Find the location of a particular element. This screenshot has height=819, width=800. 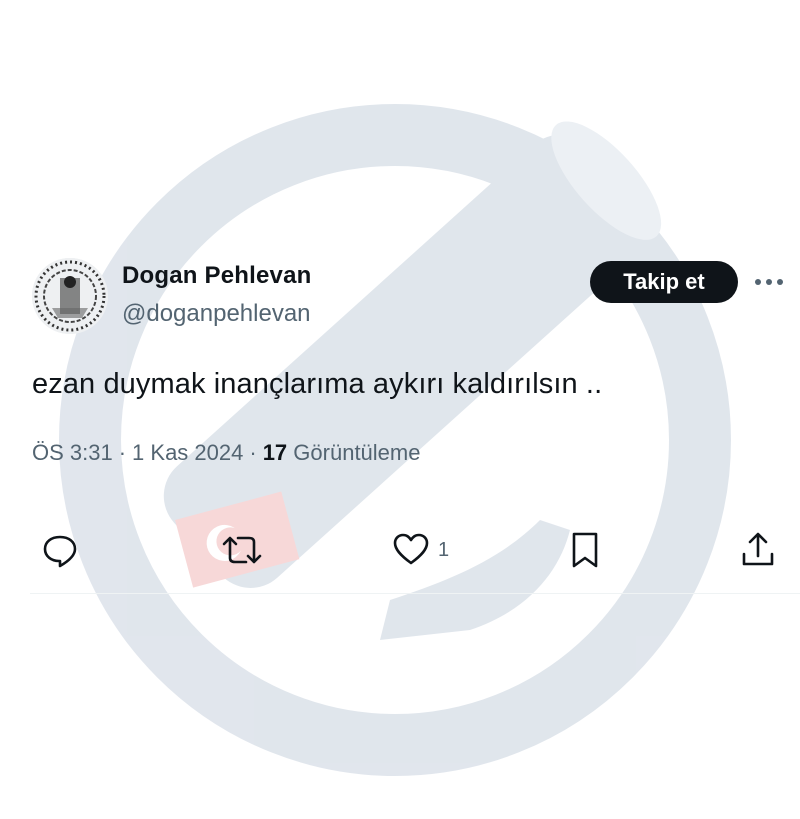

author-handle: @doganpehlevan is located at coordinates (216, 314).